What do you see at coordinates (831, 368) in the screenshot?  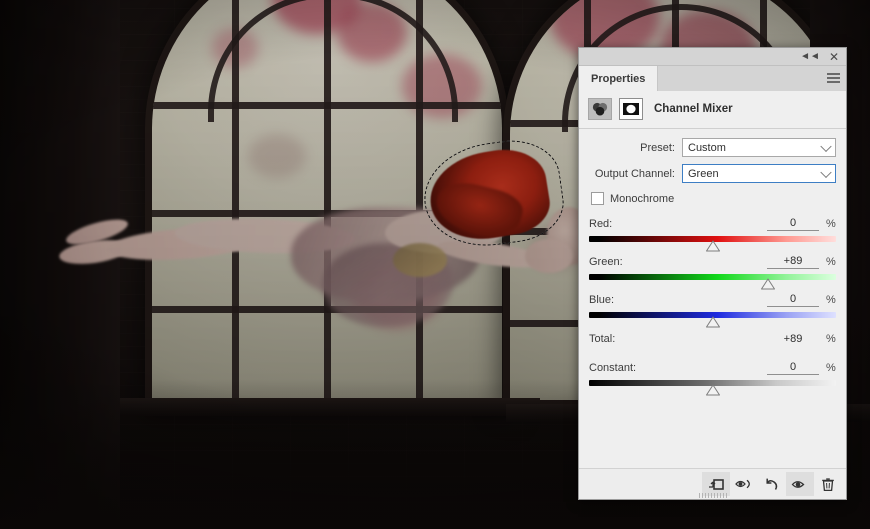 I see `slider-constant-unit: %` at bounding box center [831, 368].